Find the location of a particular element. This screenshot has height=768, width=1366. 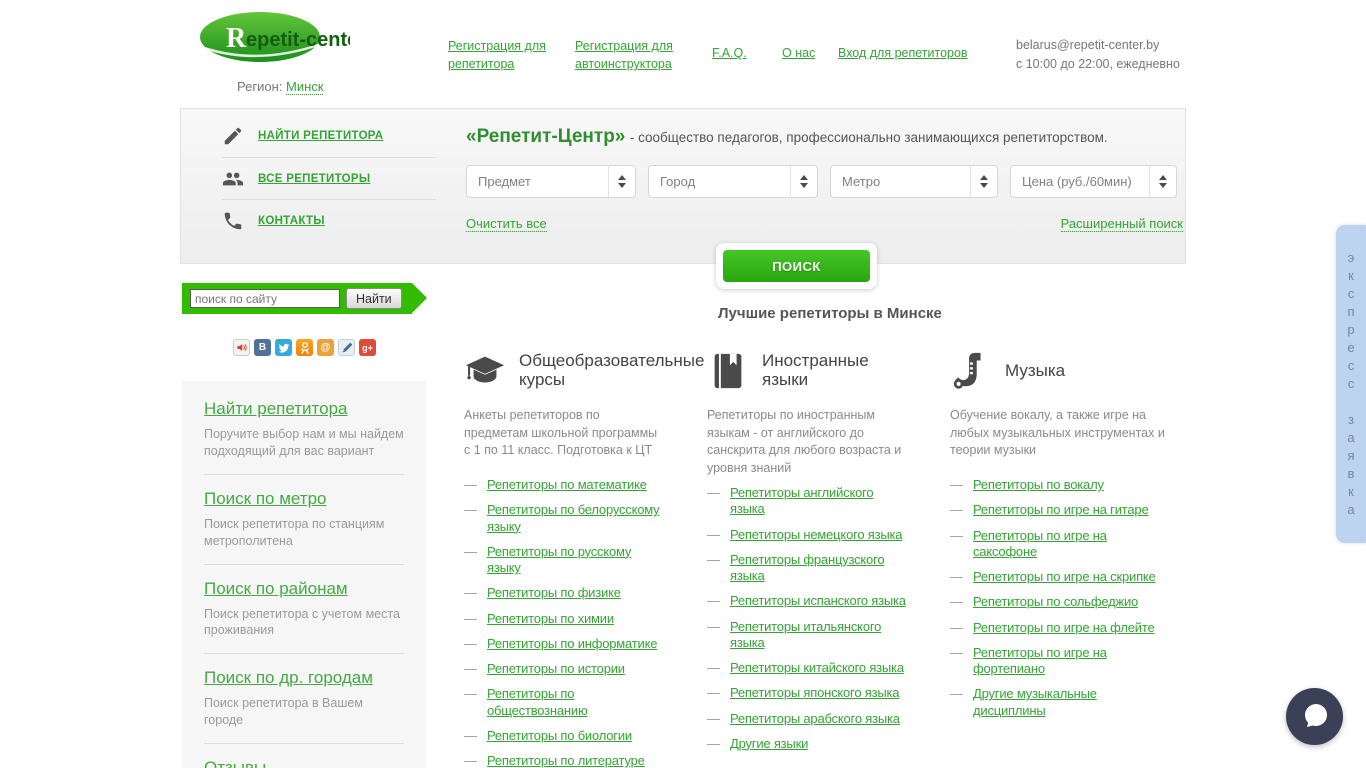

category-link: Репетиторы по биологии is located at coordinates (559, 736).